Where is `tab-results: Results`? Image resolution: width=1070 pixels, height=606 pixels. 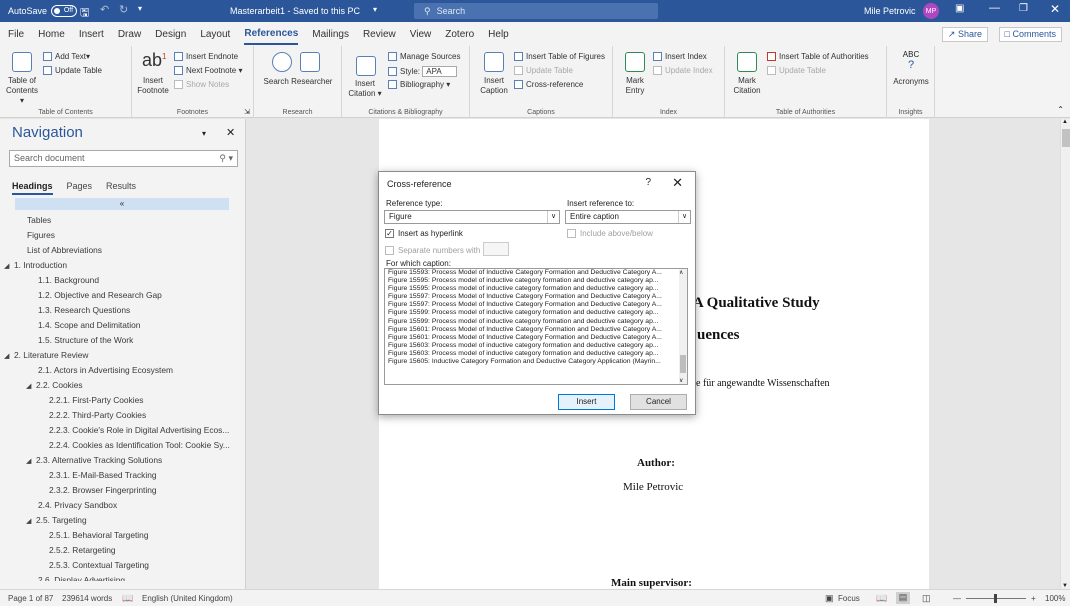 tab-results: Results is located at coordinates (121, 188).